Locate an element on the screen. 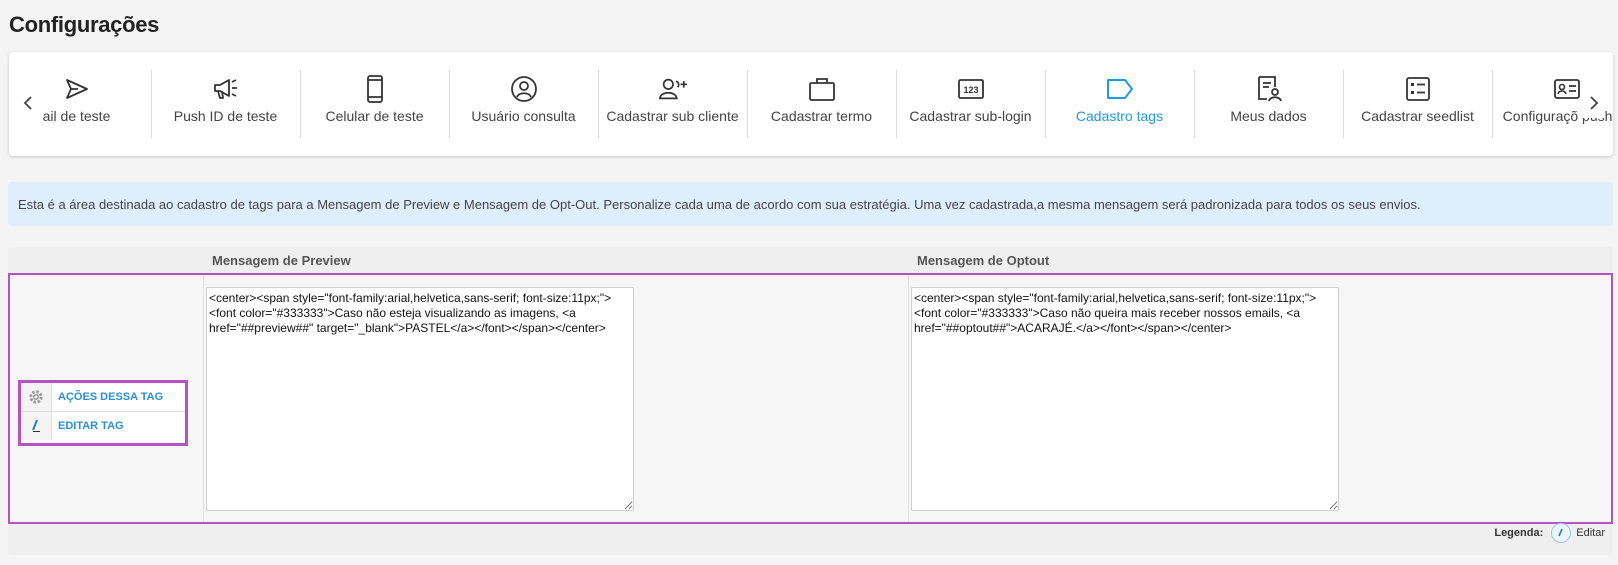  list-checklist-icon is located at coordinates (1418, 89).